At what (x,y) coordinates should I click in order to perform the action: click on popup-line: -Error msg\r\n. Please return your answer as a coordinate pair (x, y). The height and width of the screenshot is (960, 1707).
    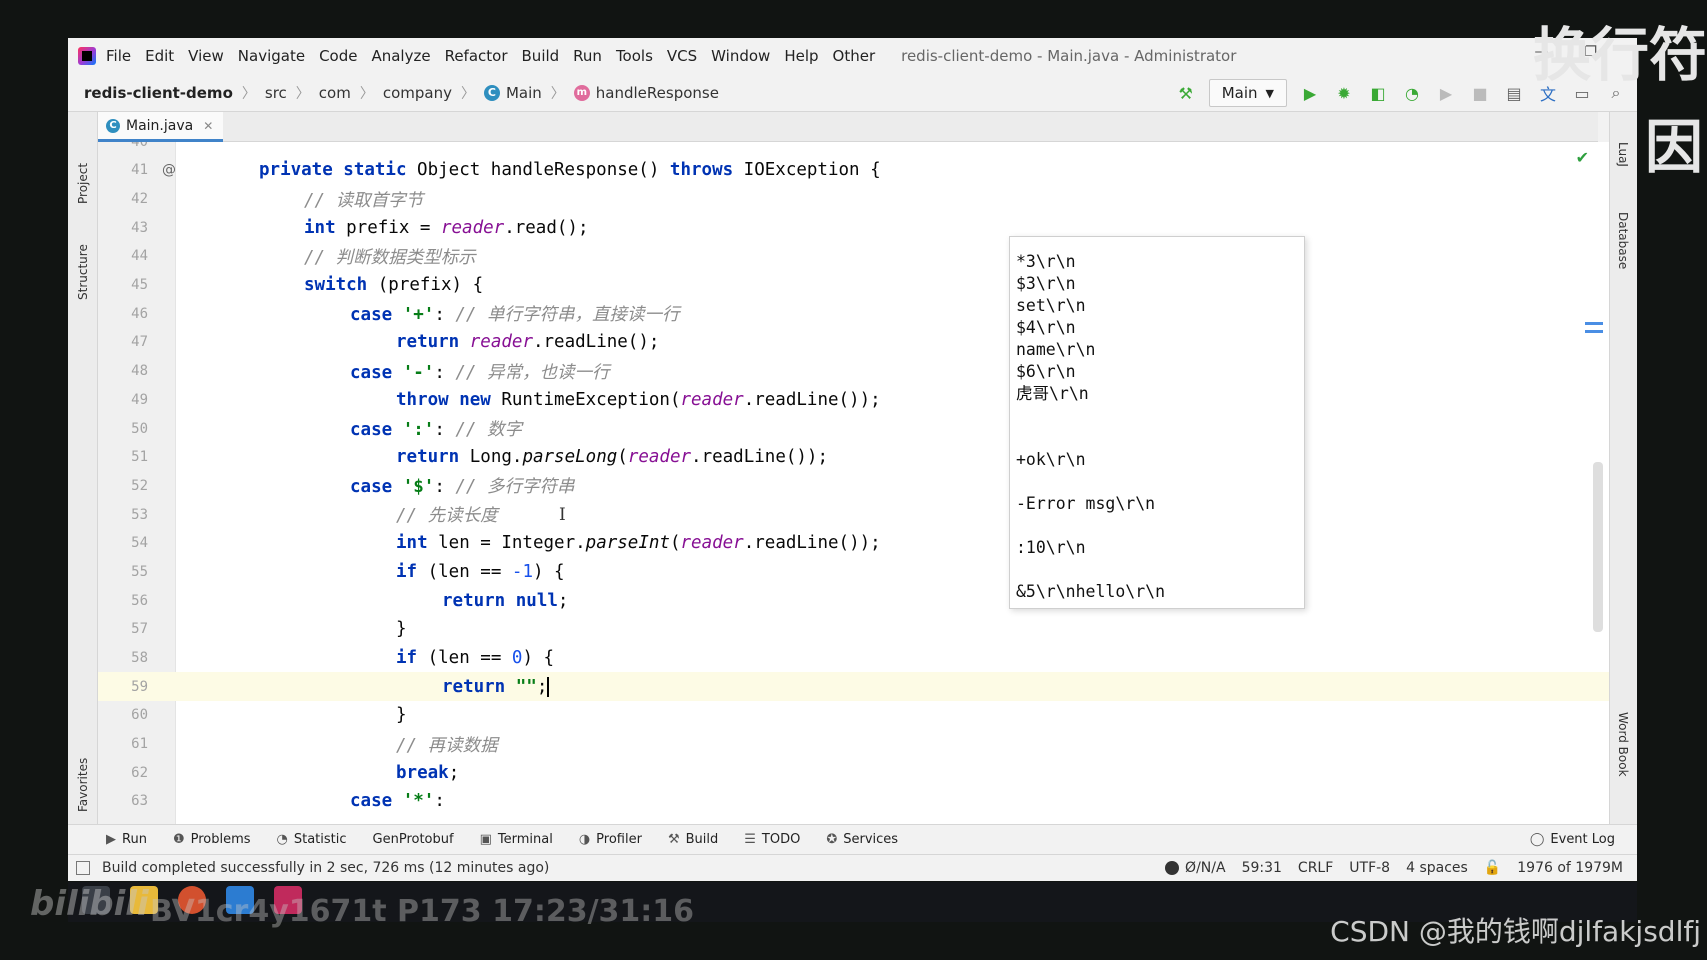
    Looking at the image, I should click on (1086, 503).